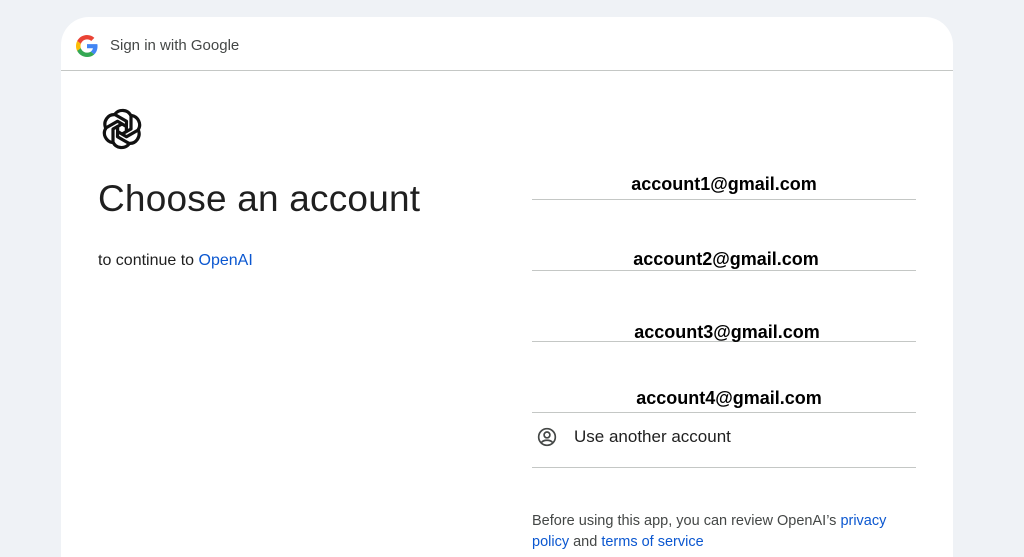 Image resolution: width=1024 pixels, height=557 pixels. What do you see at coordinates (175, 45) in the screenshot?
I see `header-title: Sign in with Google` at bounding box center [175, 45].